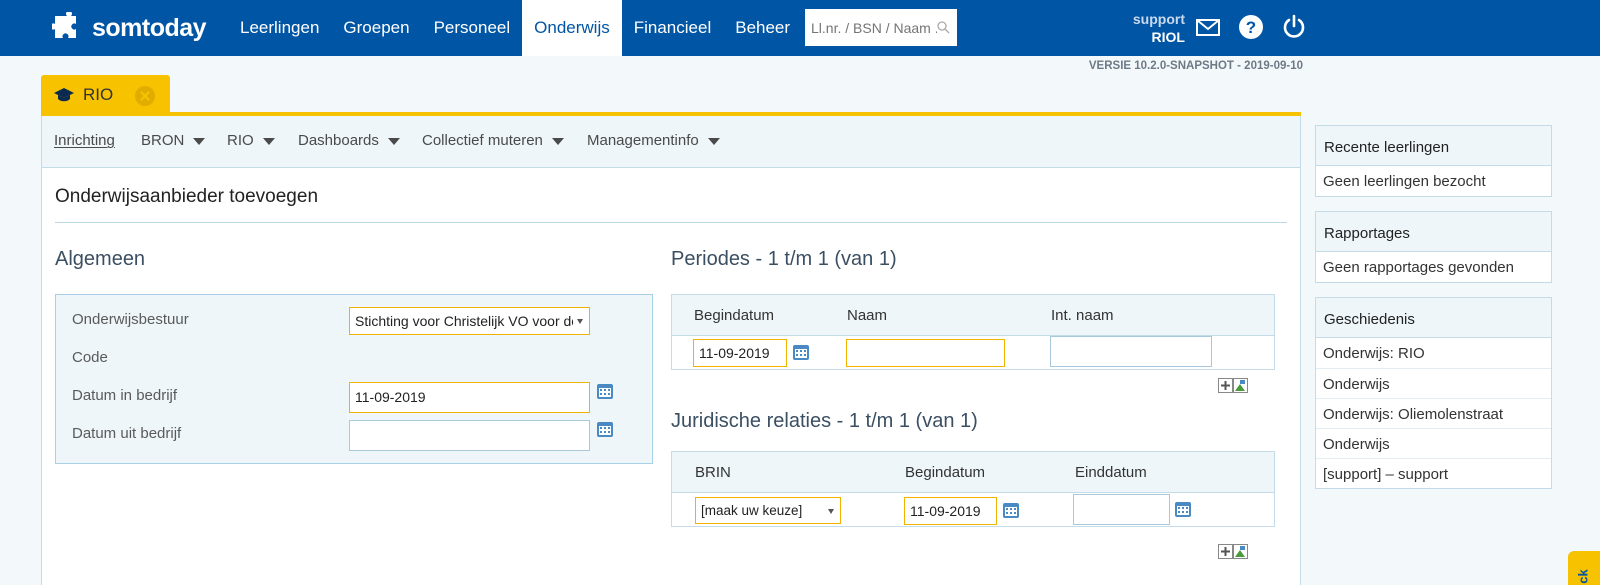 Image resolution: width=1600 pixels, height=585 pixels. Describe the element at coordinates (1158, 19) in the screenshot. I see `user-name: support` at that location.